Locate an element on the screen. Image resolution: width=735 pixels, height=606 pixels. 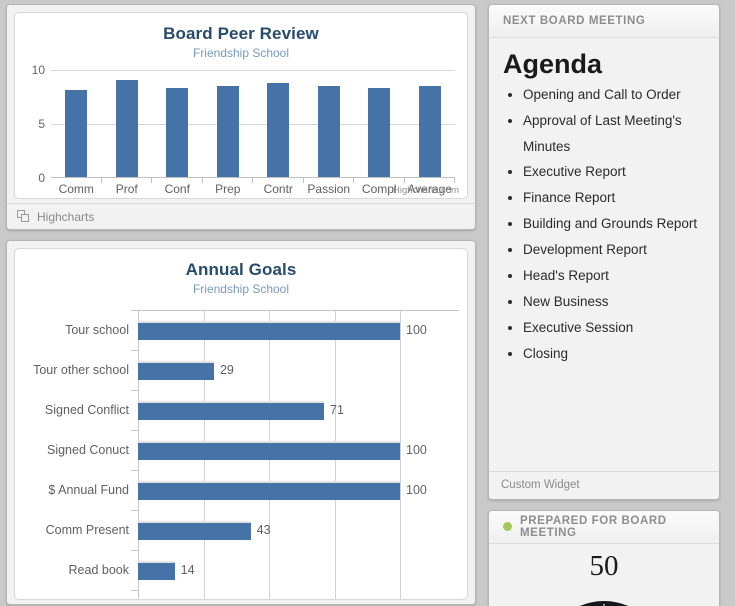
y-axis-labels: 0 5 10 is located at coordinates (36, 124).